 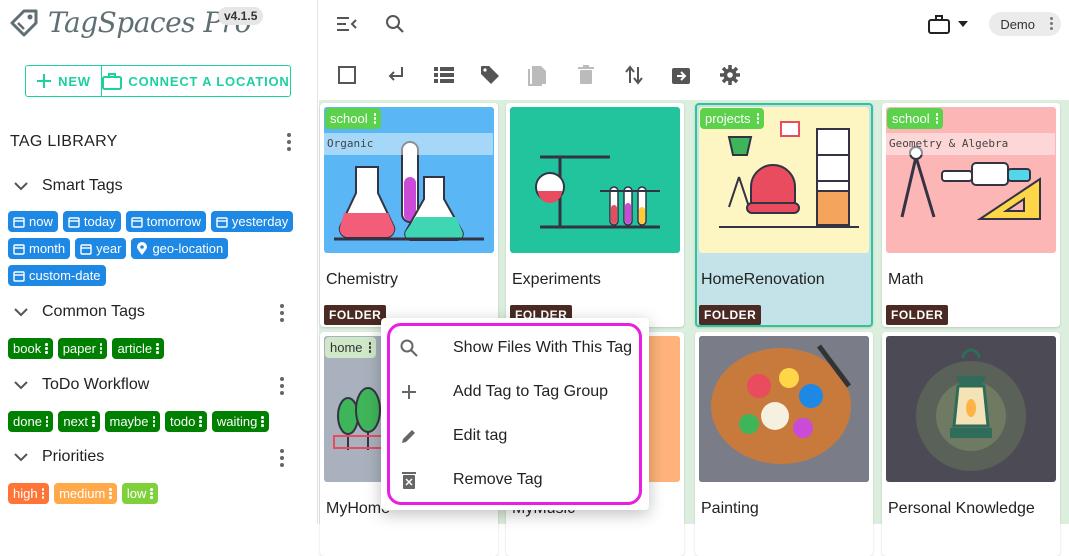 What do you see at coordinates (186, 421) in the screenshot?
I see `tag-todo: todo` at bounding box center [186, 421].